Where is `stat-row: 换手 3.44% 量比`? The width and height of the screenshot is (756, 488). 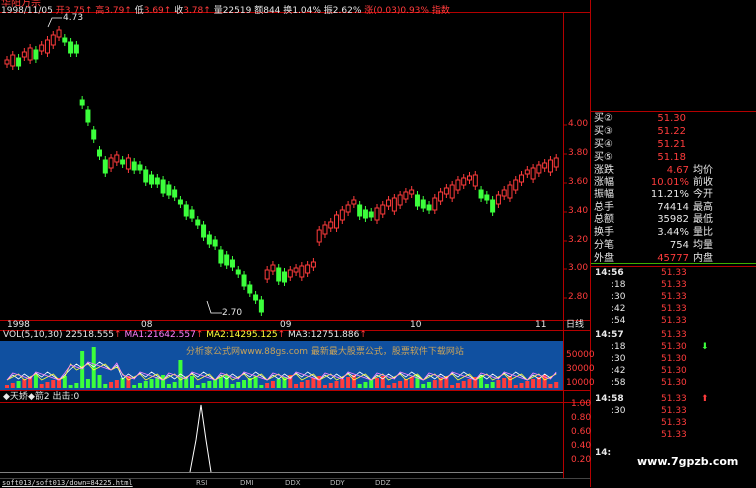
stat-row: 换手 3.44% 量比 is located at coordinates (653, 232).